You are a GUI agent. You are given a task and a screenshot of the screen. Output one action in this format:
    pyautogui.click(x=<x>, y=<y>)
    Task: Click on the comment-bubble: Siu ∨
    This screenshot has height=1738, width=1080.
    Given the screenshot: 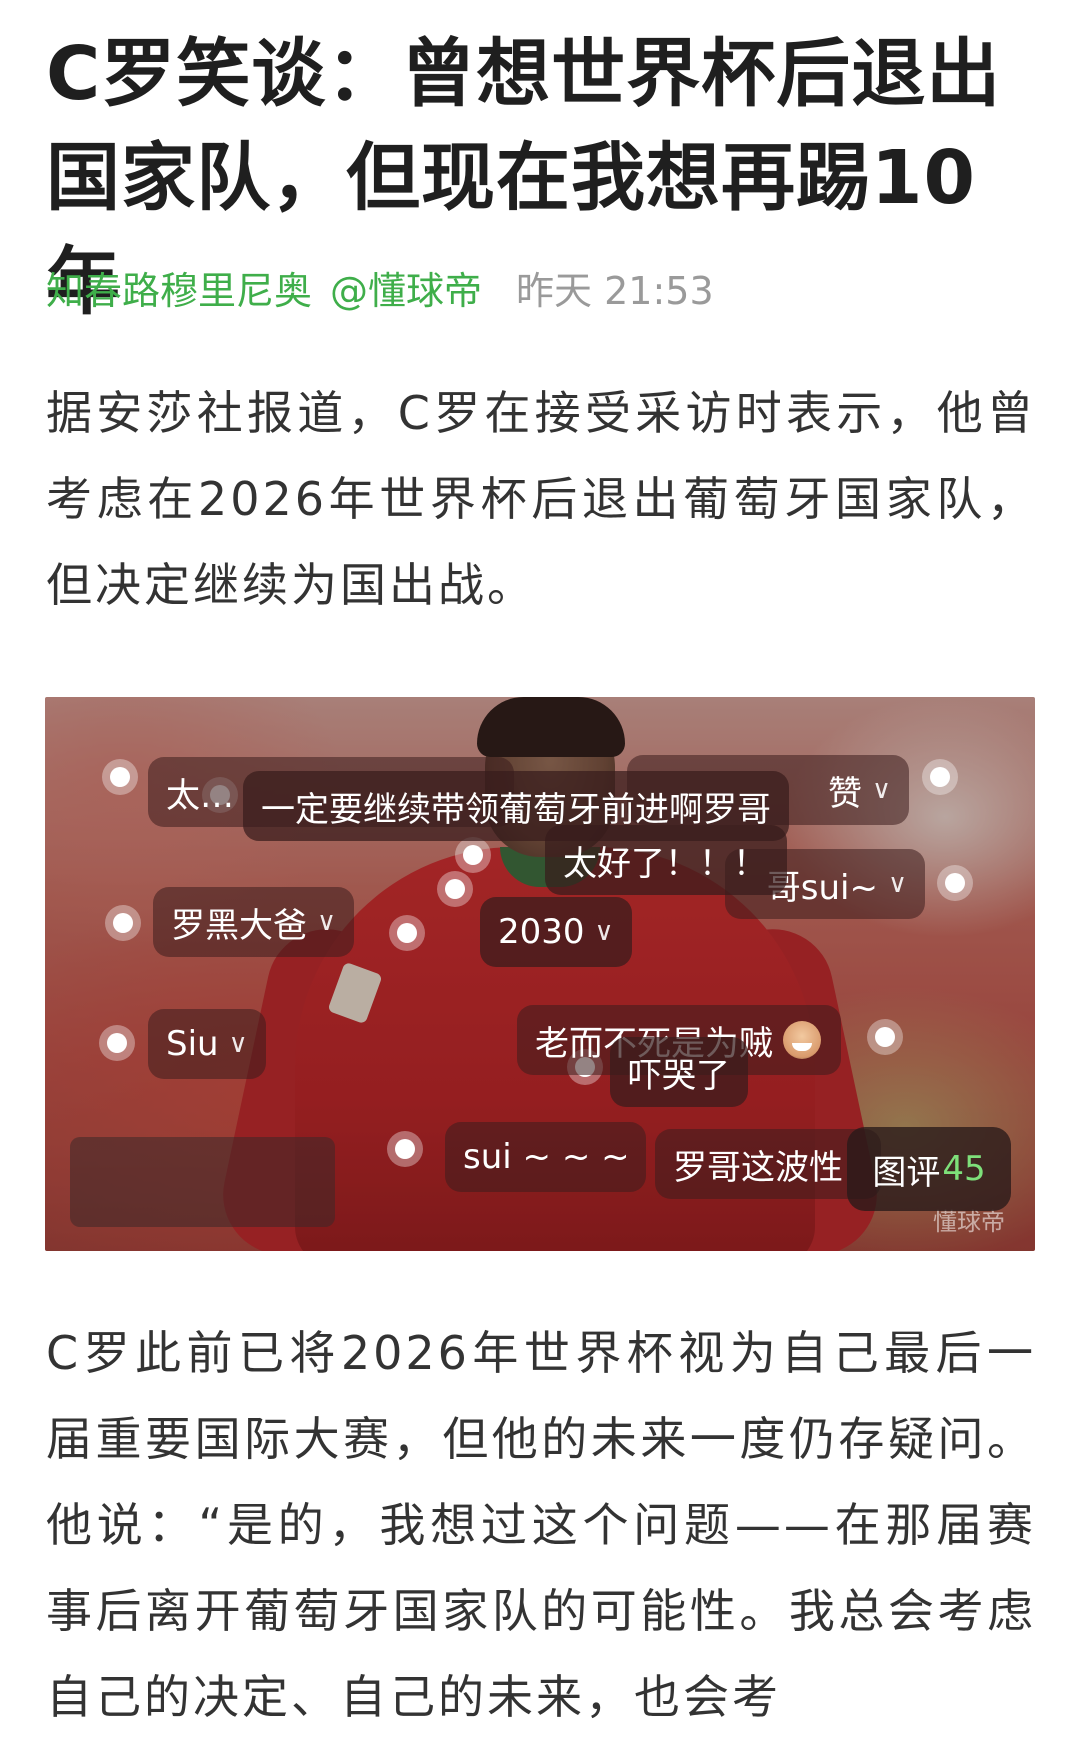 What is the action you would take?
    pyautogui.click(x=207, y=1044)
    